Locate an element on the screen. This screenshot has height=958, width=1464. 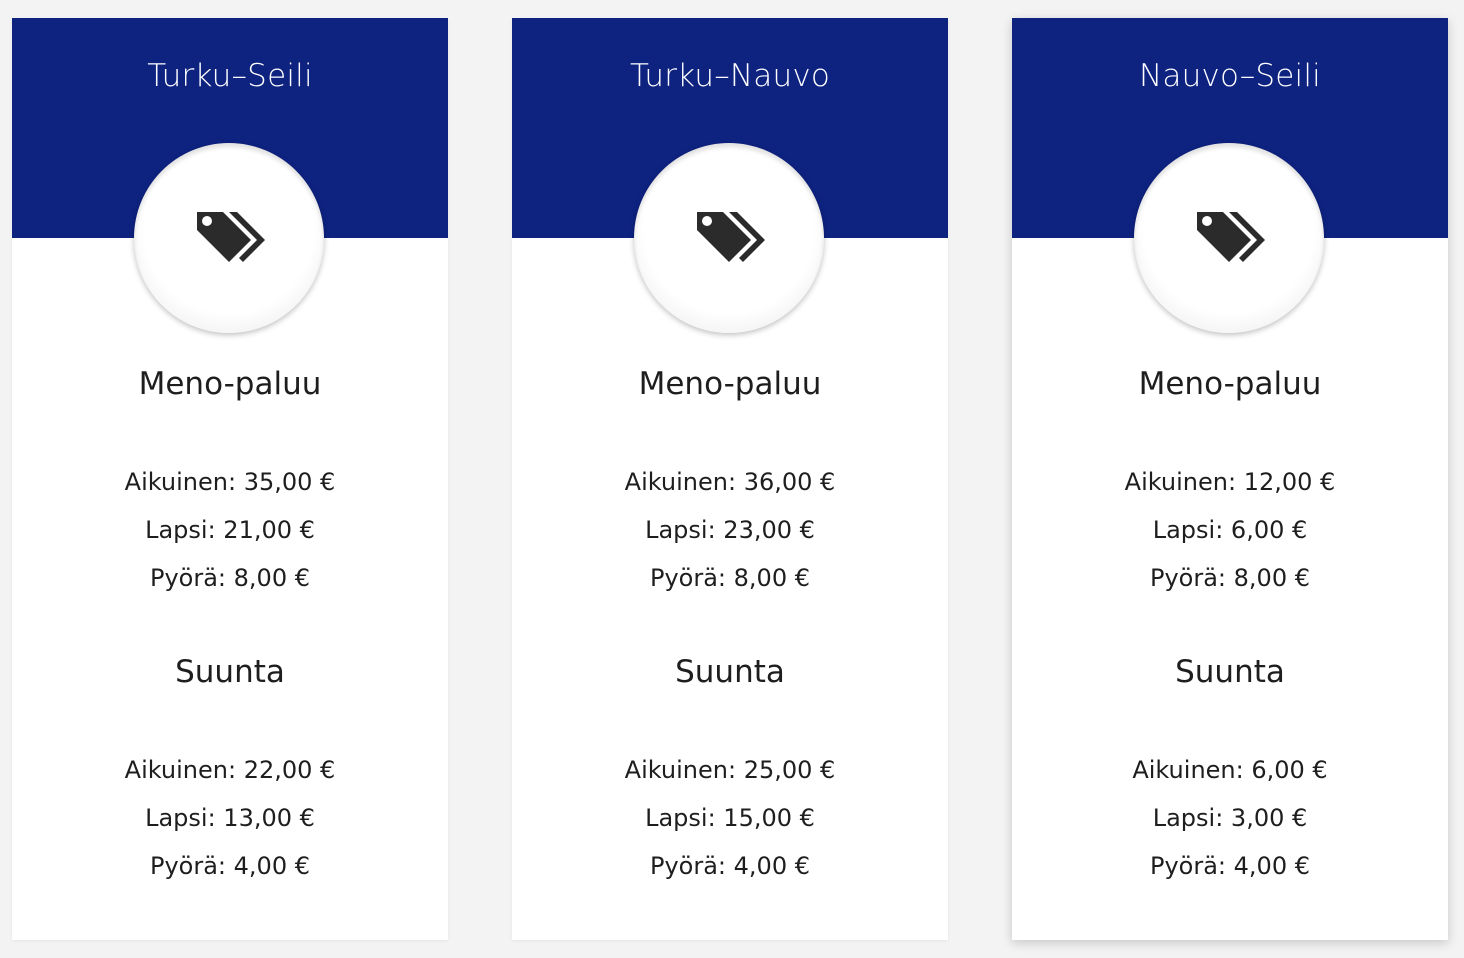
route-title: Turku–Seili is located at coordinates (230, 76).